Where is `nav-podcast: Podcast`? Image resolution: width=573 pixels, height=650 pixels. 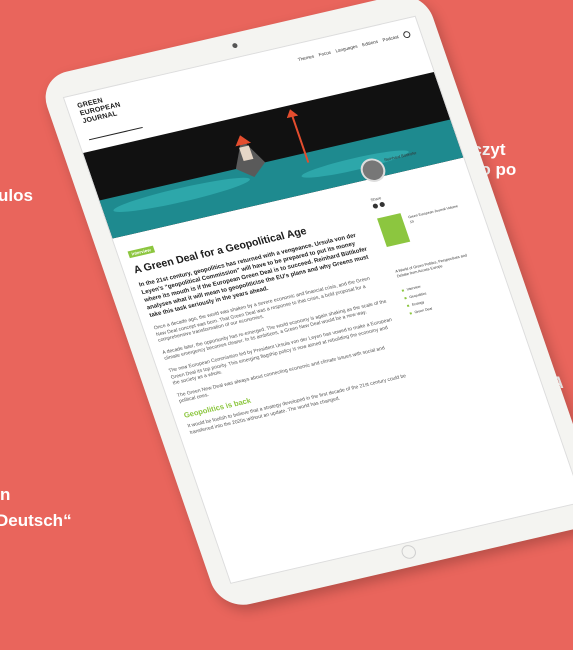 nav-podcast: Podcast is located at coordinates (390, 38).